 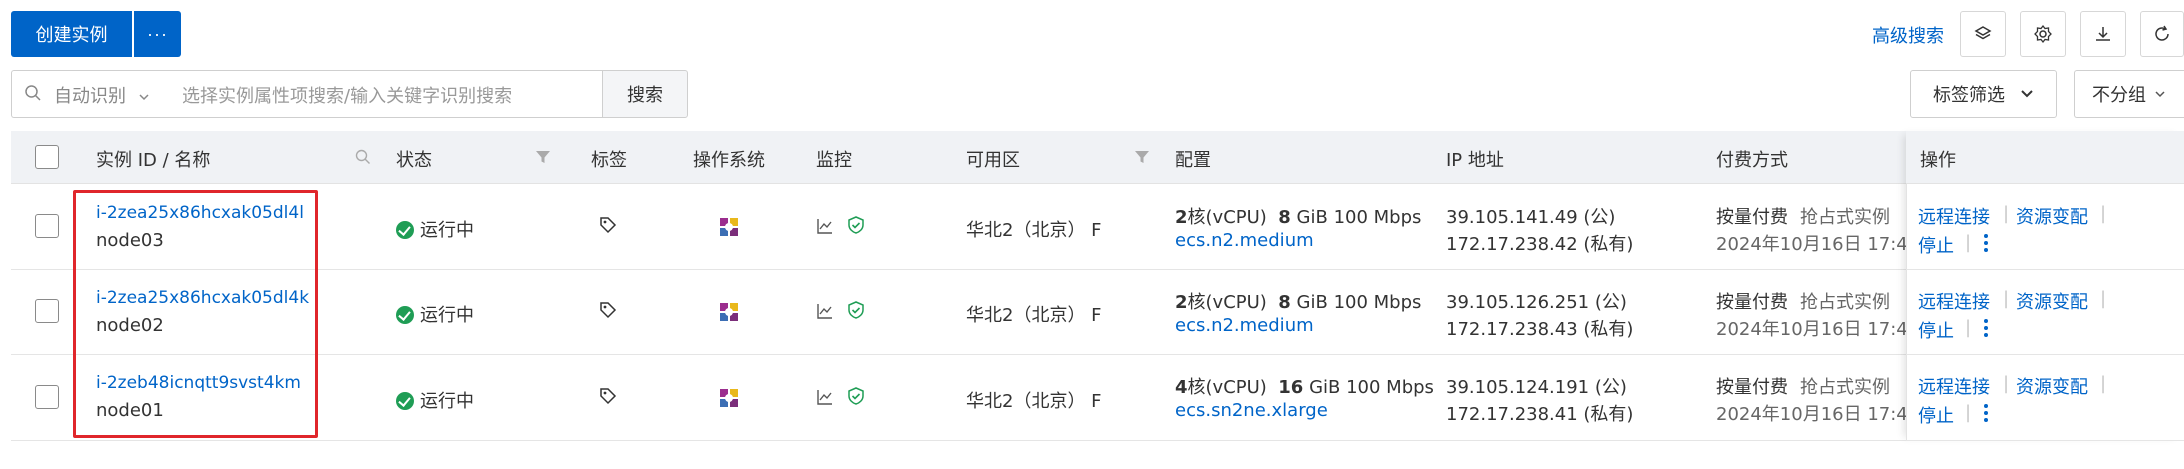 I want to click on search-button: 搜索, so click(x=645, y=94).